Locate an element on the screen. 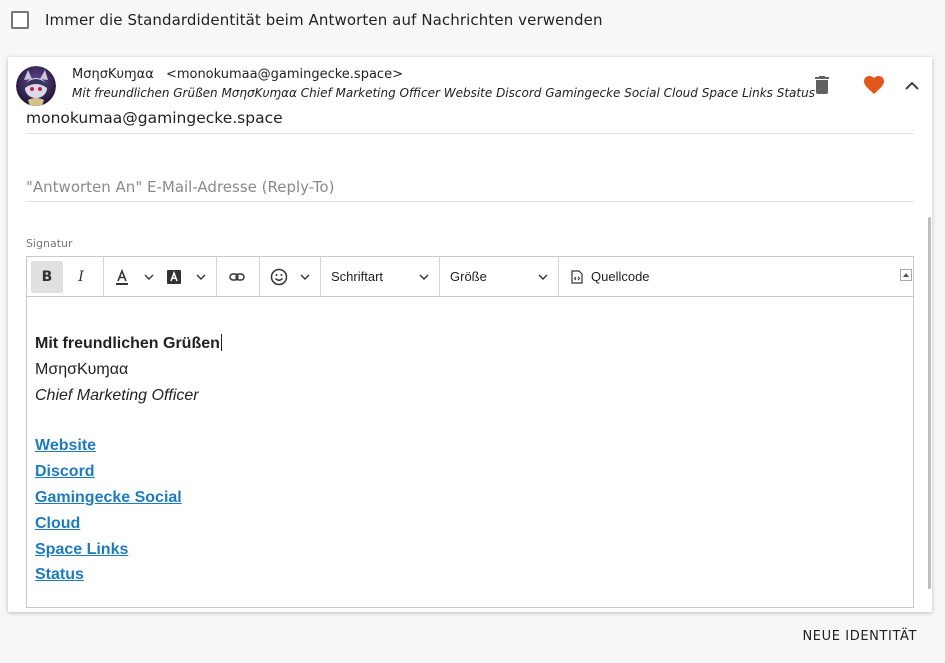 Image resolution: width=945 pixels, height=663 pixels. identity-header-email: <monokumaa@gamingecke.space> is located at coordinates (284, 74).